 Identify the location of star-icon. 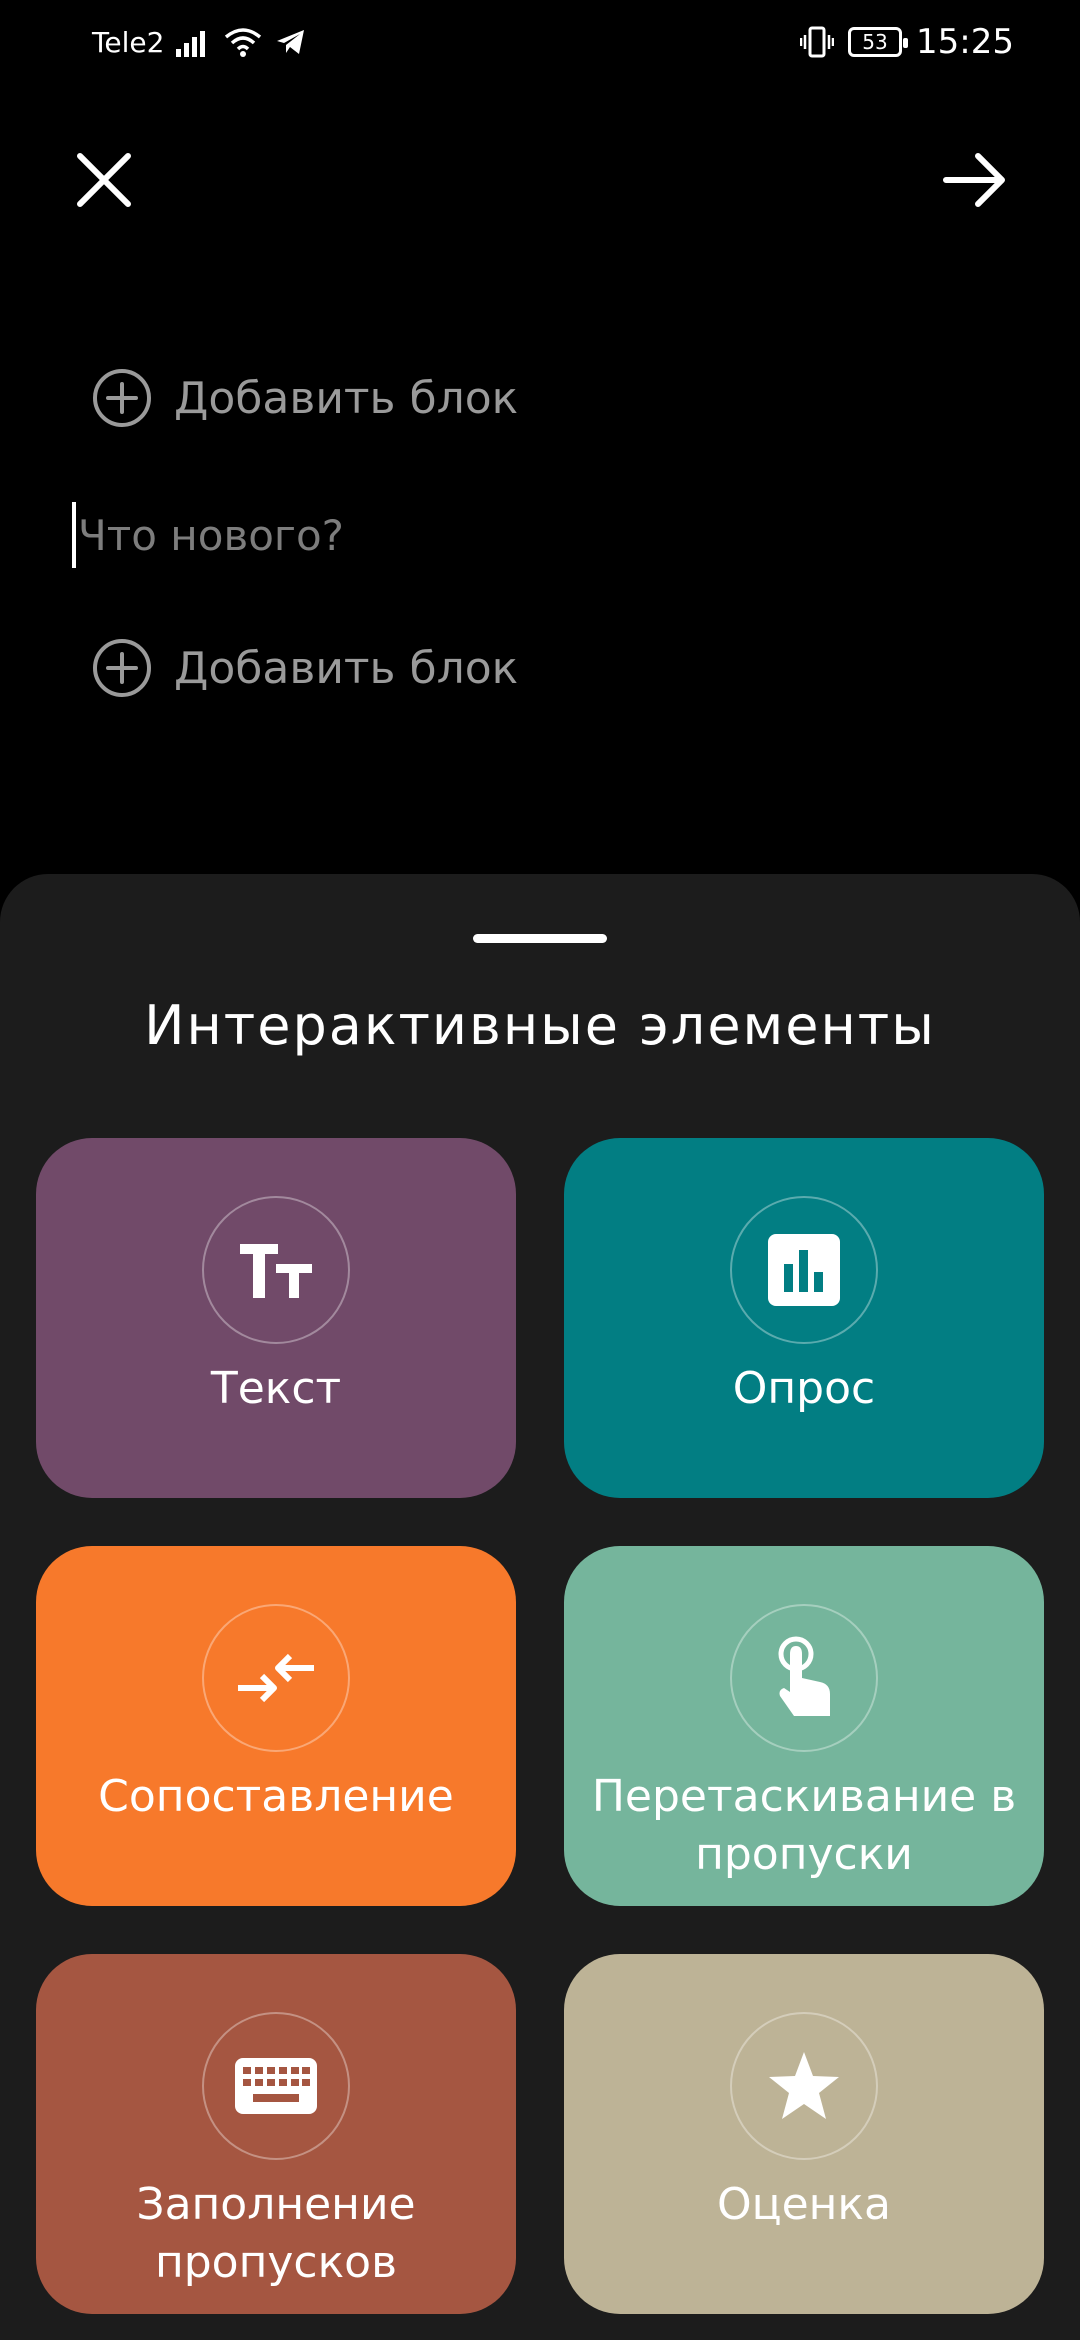
(804, 2085).